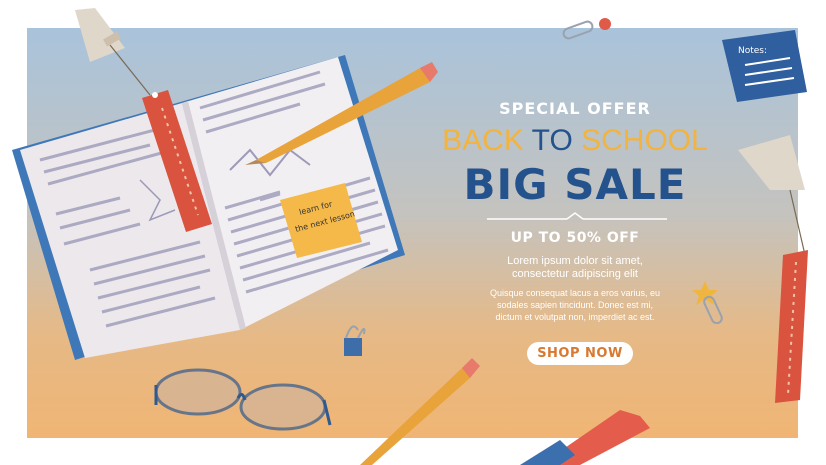 The image size is (826, 465). Describe the element at coordinates (575, 184) in the screenshot. I see `big-sale-headline: BIG SALE` at that location.